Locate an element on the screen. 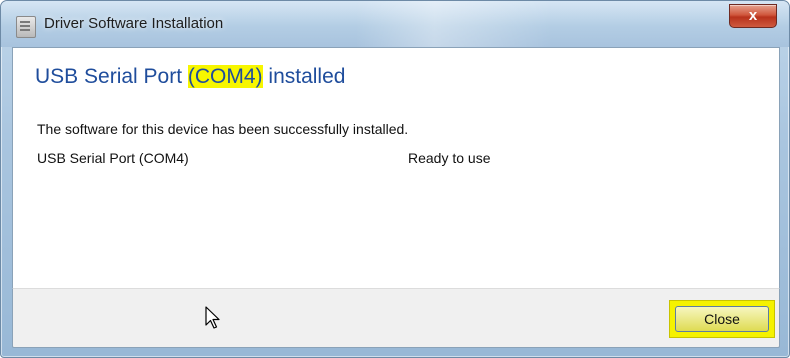  title-bar: Driver Software Installation x is located at coordinates (395, 24).